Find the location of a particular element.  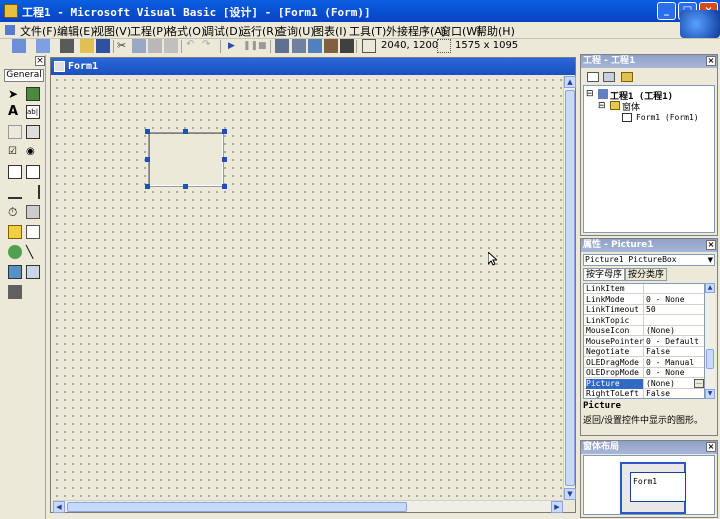

object-browser-icon is located at coordinates (331, 46).